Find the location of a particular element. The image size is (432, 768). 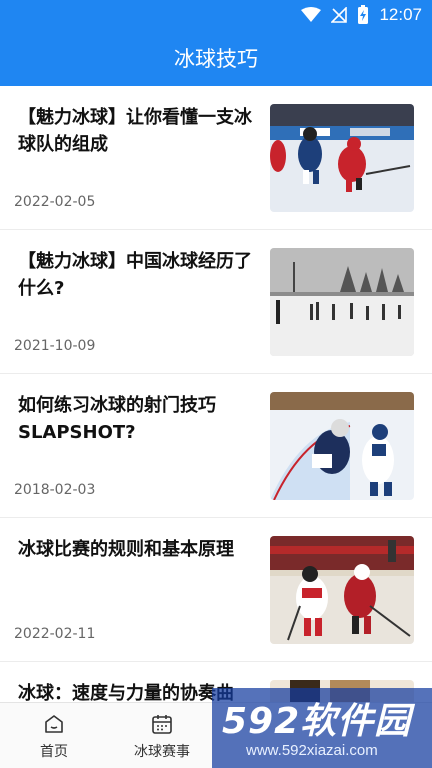

article-title: 【魅力冰球】让你看懂一支冰球队的组成 is located at coordinates (135, 131).